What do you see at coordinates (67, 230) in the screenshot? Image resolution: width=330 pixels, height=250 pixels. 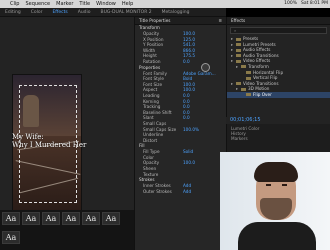 I see `title-styles: Aa Aa Aa Aa Aa Aa Aa` at bounding box center [67, 230].